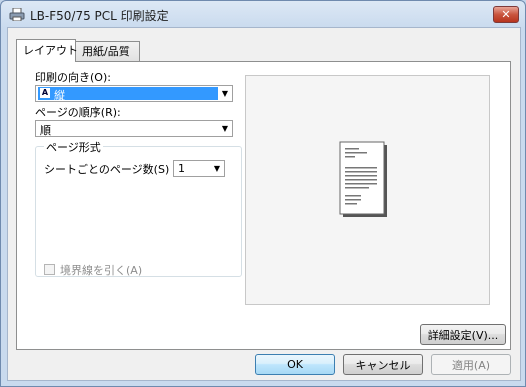  What do you see at coordinates (49, 269) in the screenshot?
I see `draw-borders-checkbox` at bounding box center [49, 269].